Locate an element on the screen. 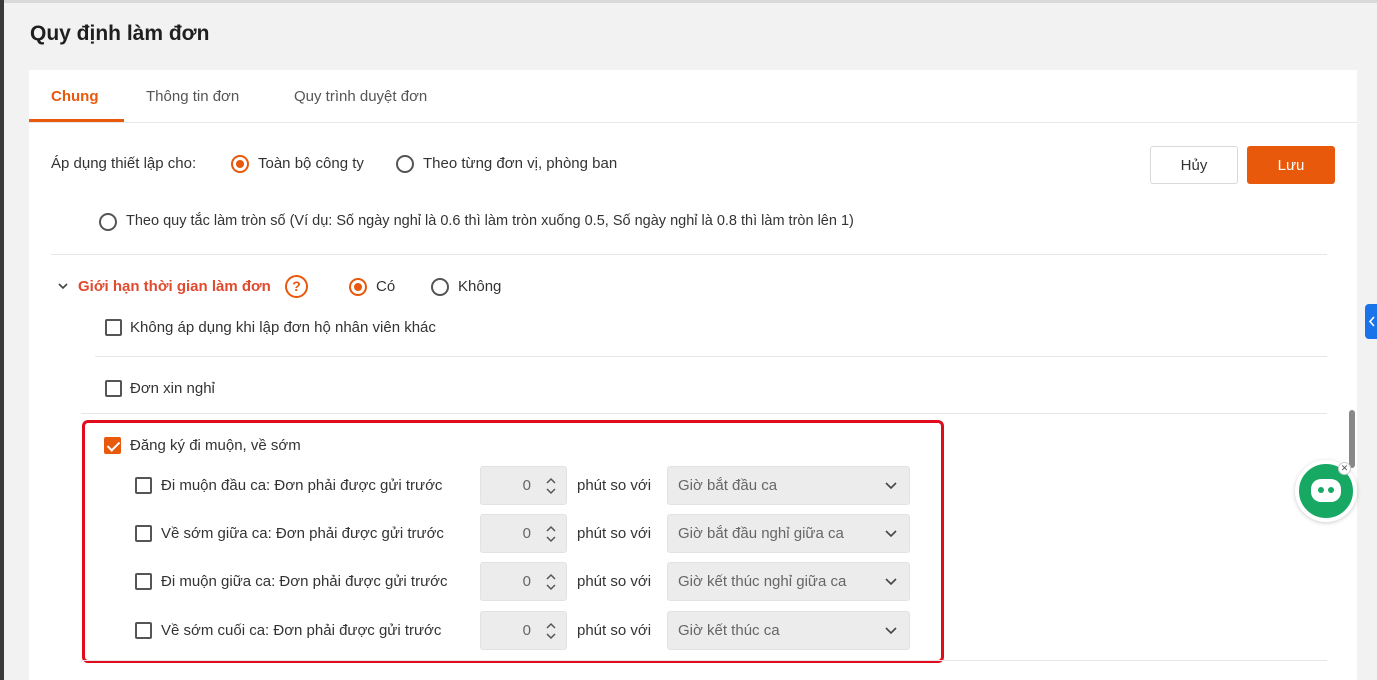  radio-whole-company is located at coordinates (240, 164).